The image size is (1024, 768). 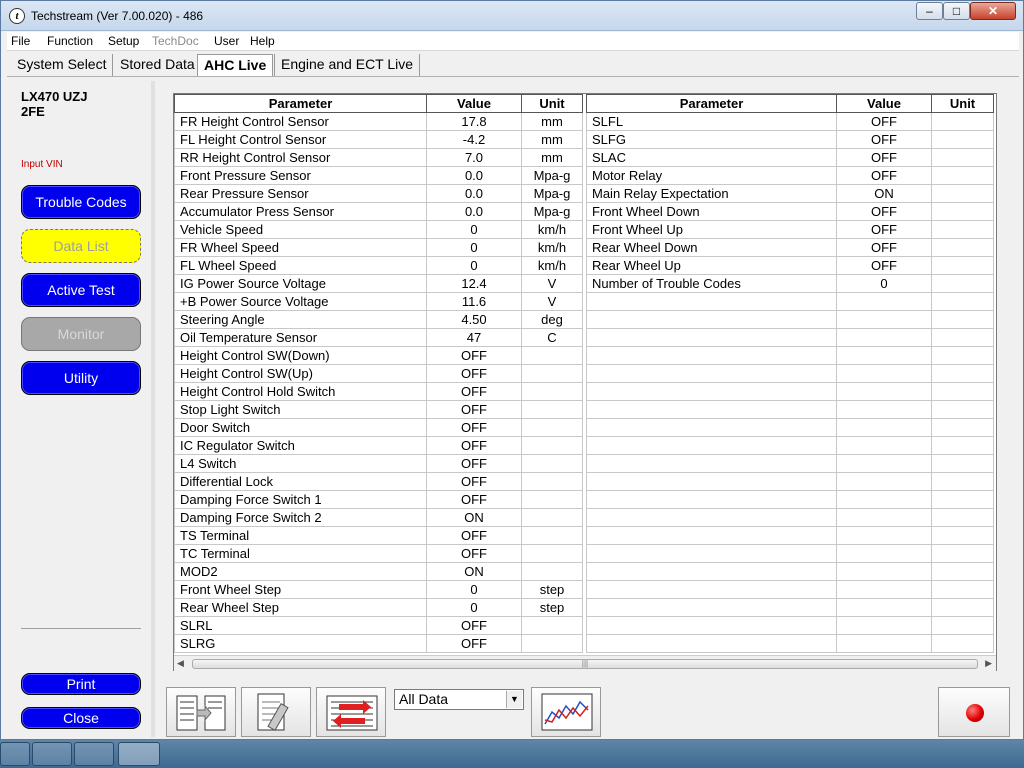 I want to click on table-row: Steering Angle 4.50 deg, so click(x=378, y=319).